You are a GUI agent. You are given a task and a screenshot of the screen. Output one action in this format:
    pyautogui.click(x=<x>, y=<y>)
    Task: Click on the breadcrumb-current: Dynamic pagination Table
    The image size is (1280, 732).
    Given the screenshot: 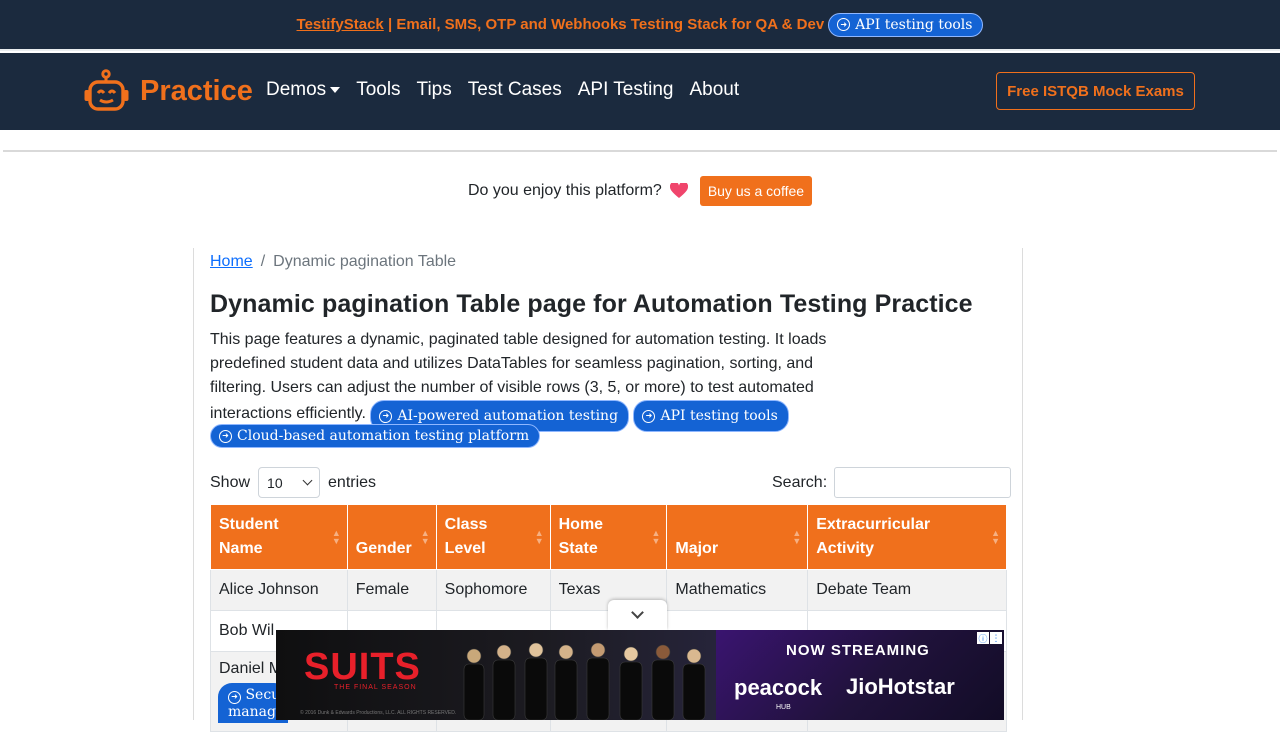 What is the action you would take?
    pyautogui.click(x=365, y=261)
    